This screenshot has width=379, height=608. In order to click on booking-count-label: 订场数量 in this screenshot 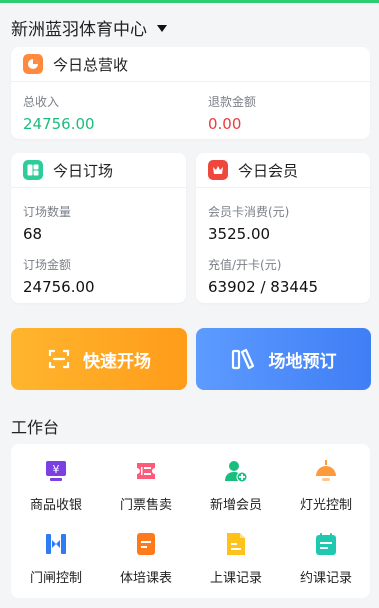, I will do `click(47, 212)`.